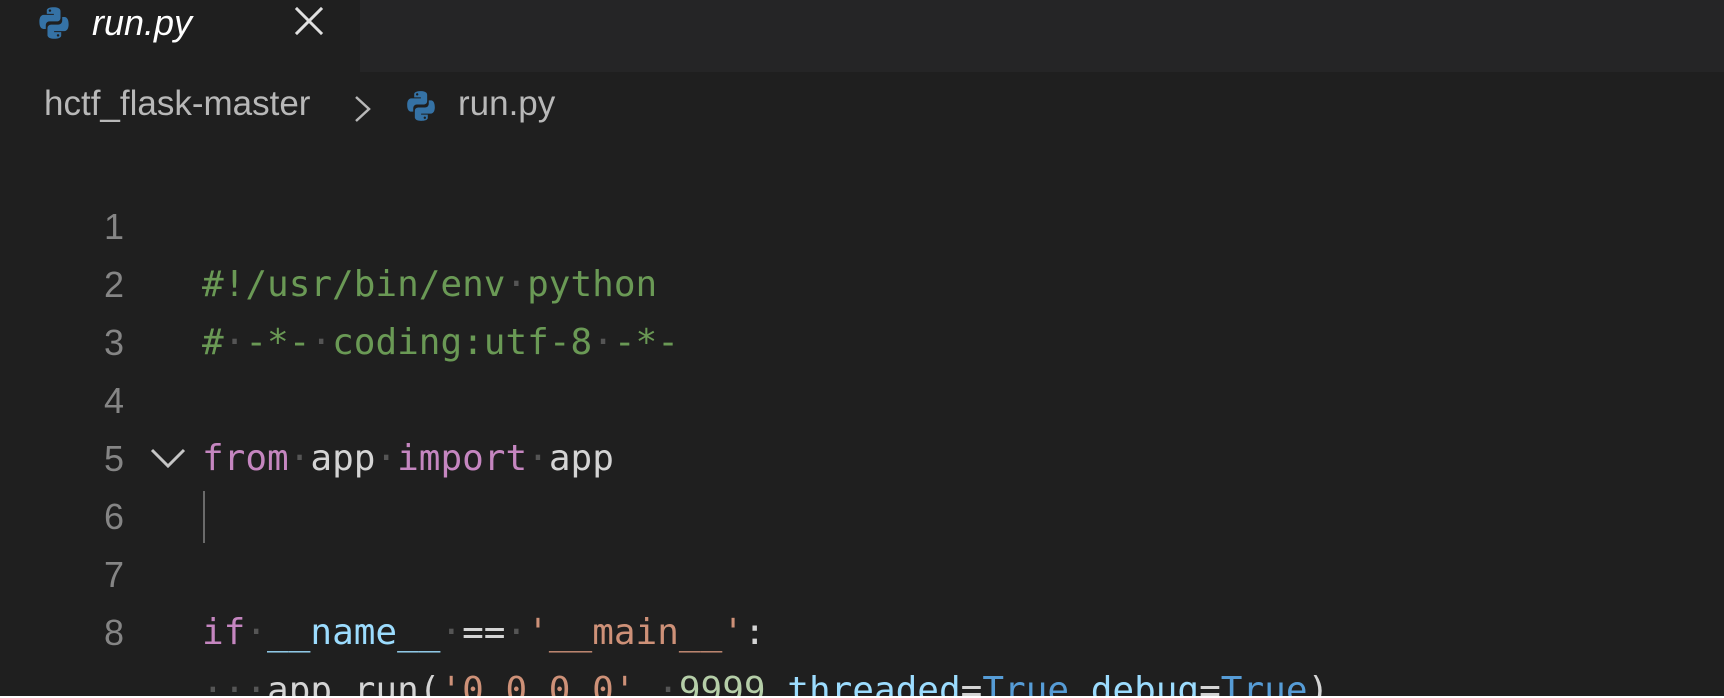 The image size is (1724, 698). I want to click on string-token: '0.0.0.0', so click(538, 683).